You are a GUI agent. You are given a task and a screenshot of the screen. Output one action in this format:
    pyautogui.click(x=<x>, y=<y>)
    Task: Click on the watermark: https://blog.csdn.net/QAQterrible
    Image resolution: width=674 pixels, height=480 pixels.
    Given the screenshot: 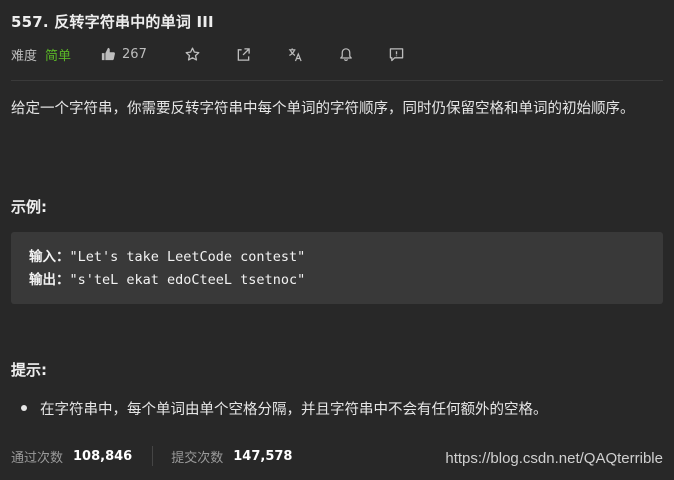 What is the action you would take?
    pyautogui.click(x=554, y=458)
    